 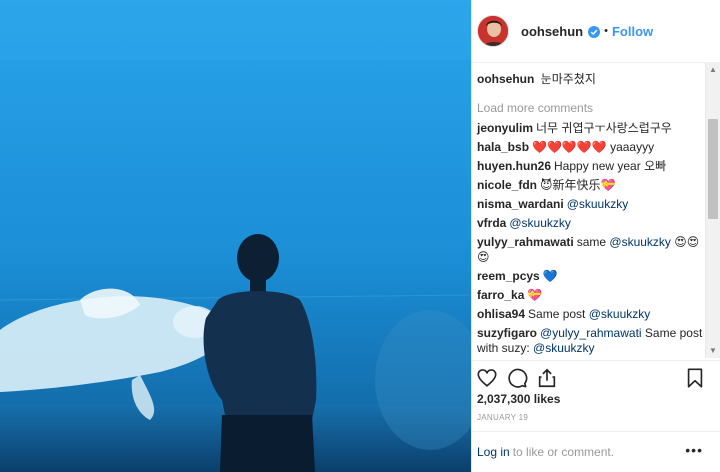 I want to click on post-caption: oohsehun 눈마주쳤지, so click(x=590, y=79).